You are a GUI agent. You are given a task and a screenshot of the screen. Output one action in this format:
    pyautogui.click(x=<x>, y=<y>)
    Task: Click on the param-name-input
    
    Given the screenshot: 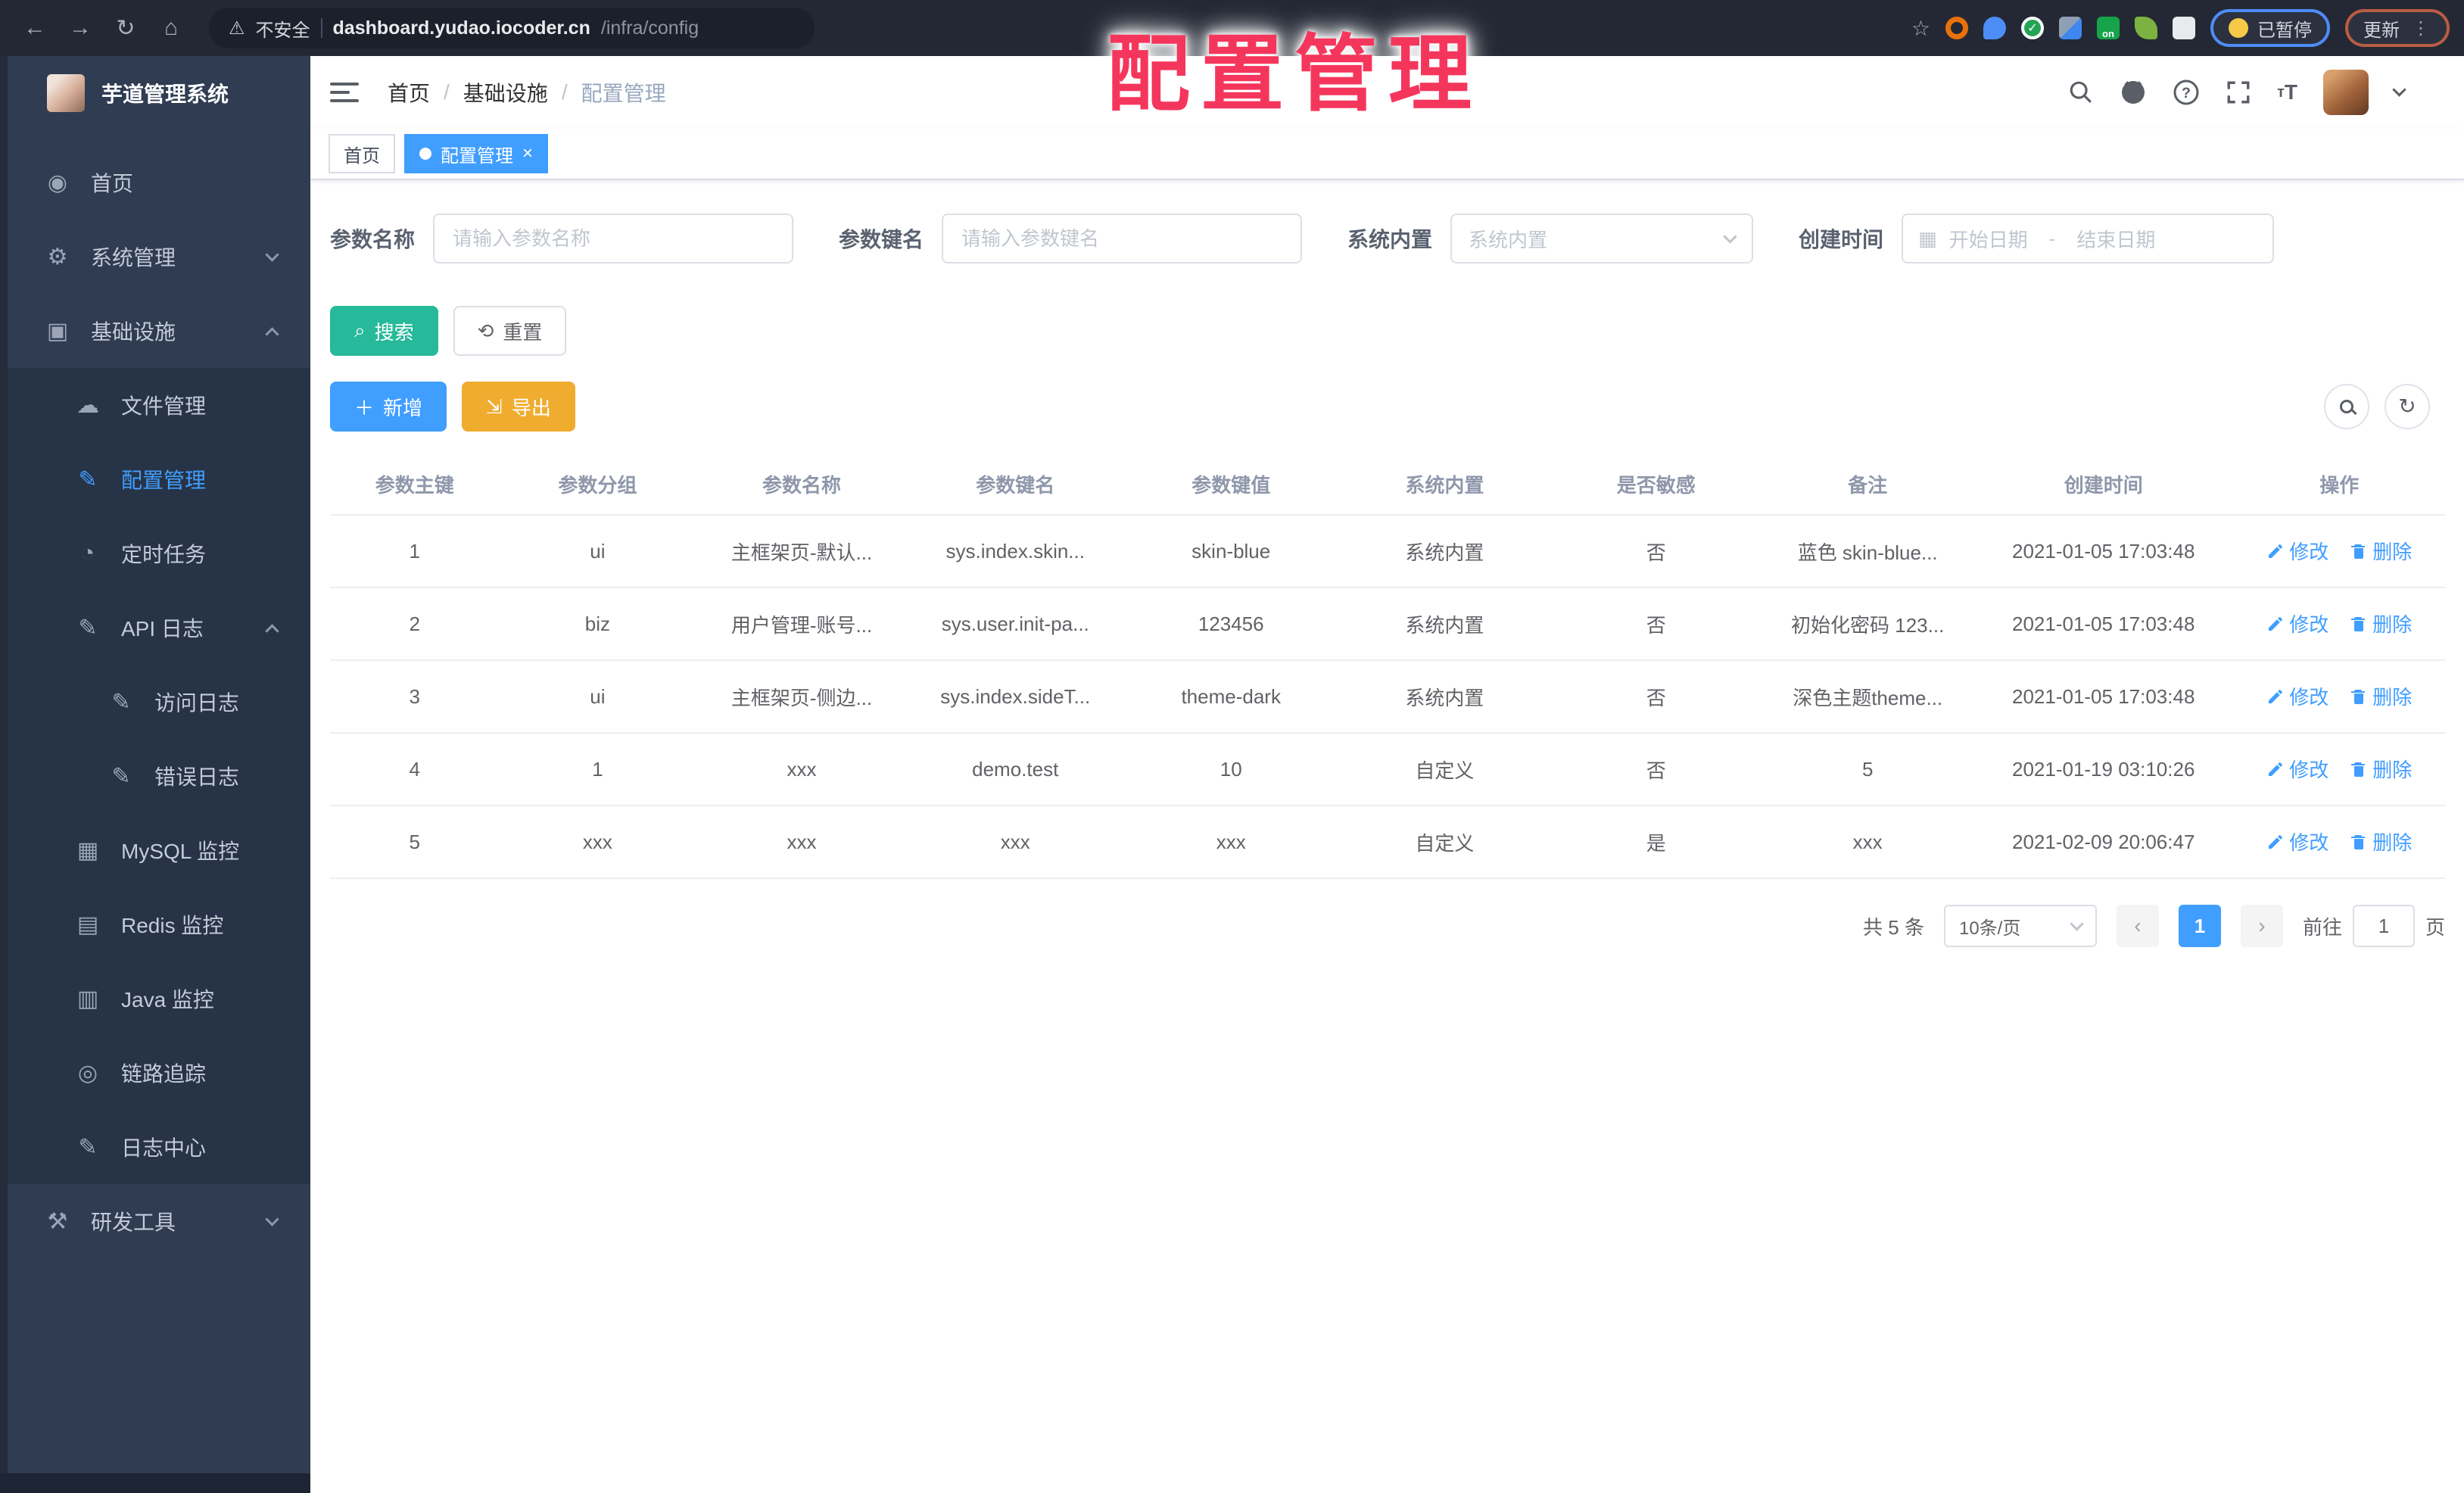 What is the action you would take?
    pyautogui.click(x=613, y=238)
    